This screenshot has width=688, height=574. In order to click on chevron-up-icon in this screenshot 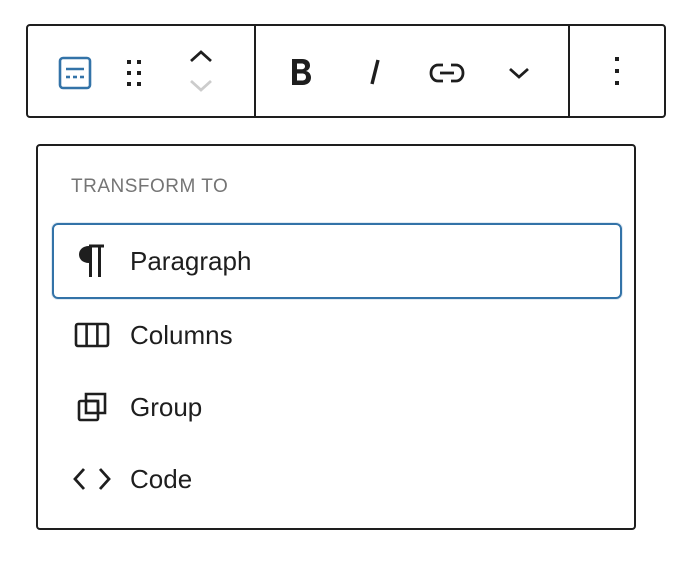, I will do `click(201, 56)`.